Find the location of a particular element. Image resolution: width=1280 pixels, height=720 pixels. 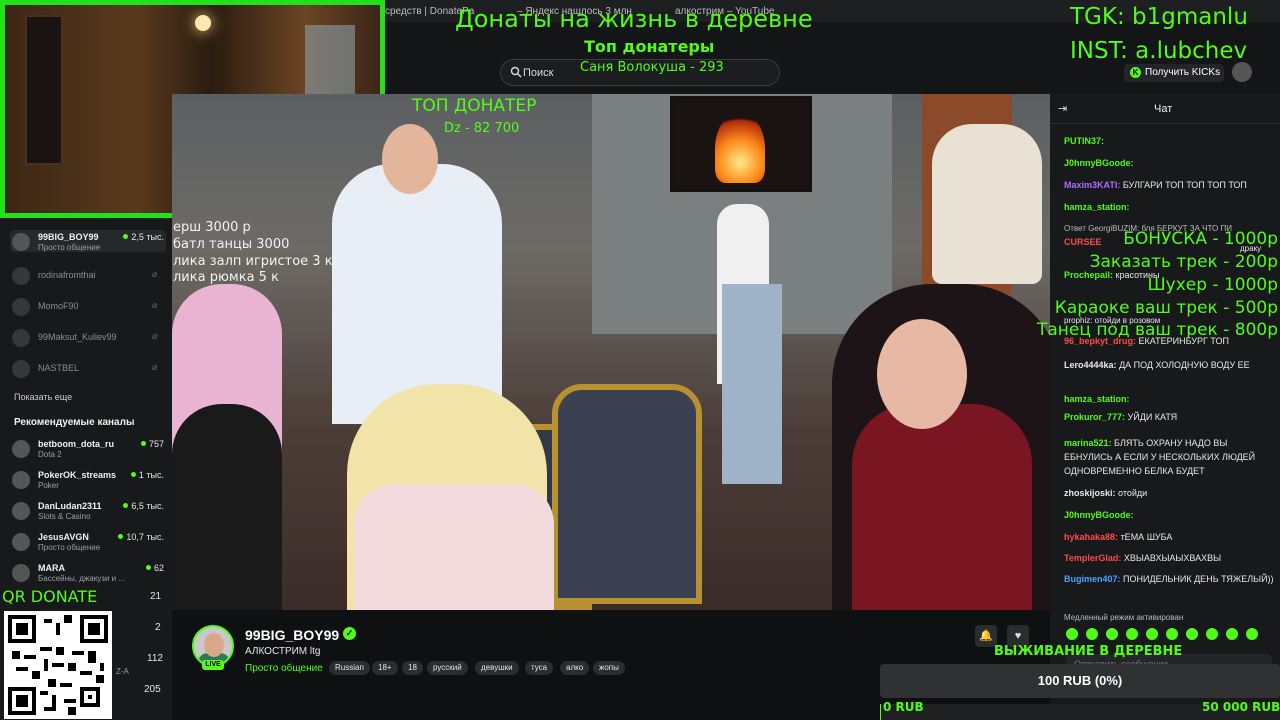

channel-name: MomoF90 is located at coordinates (58, 306).